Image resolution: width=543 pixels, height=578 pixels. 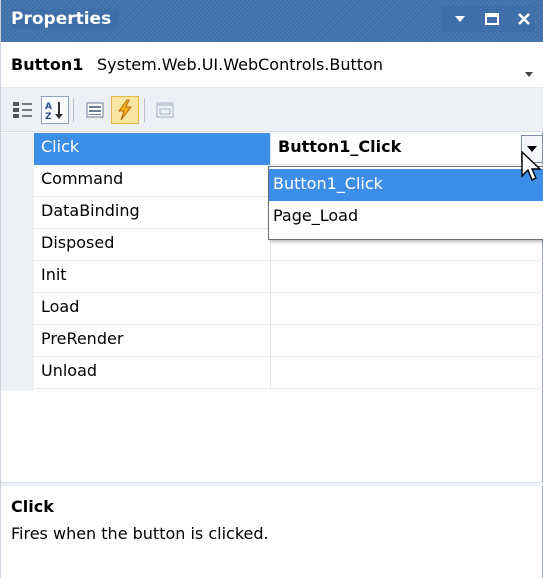 I want to click on mouse-cursor-icon, so click(x=531, y=166).